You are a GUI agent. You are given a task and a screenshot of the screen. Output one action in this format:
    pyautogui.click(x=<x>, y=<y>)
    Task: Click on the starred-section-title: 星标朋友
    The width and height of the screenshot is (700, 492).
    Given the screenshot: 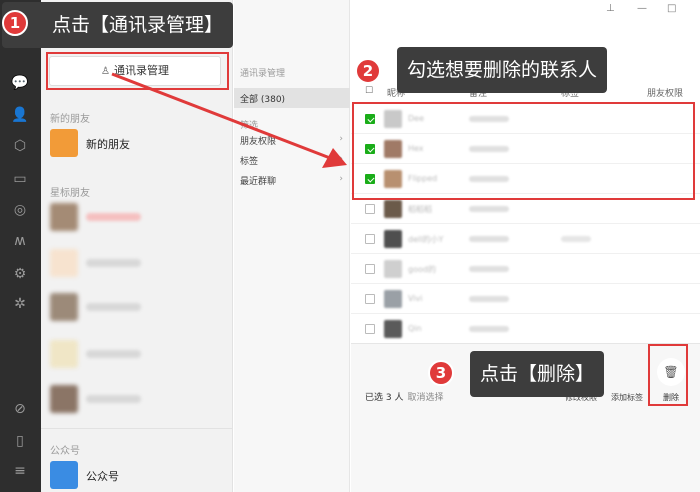 What is the action you would take?
    pyautogui.click(x=70, y=193)
    